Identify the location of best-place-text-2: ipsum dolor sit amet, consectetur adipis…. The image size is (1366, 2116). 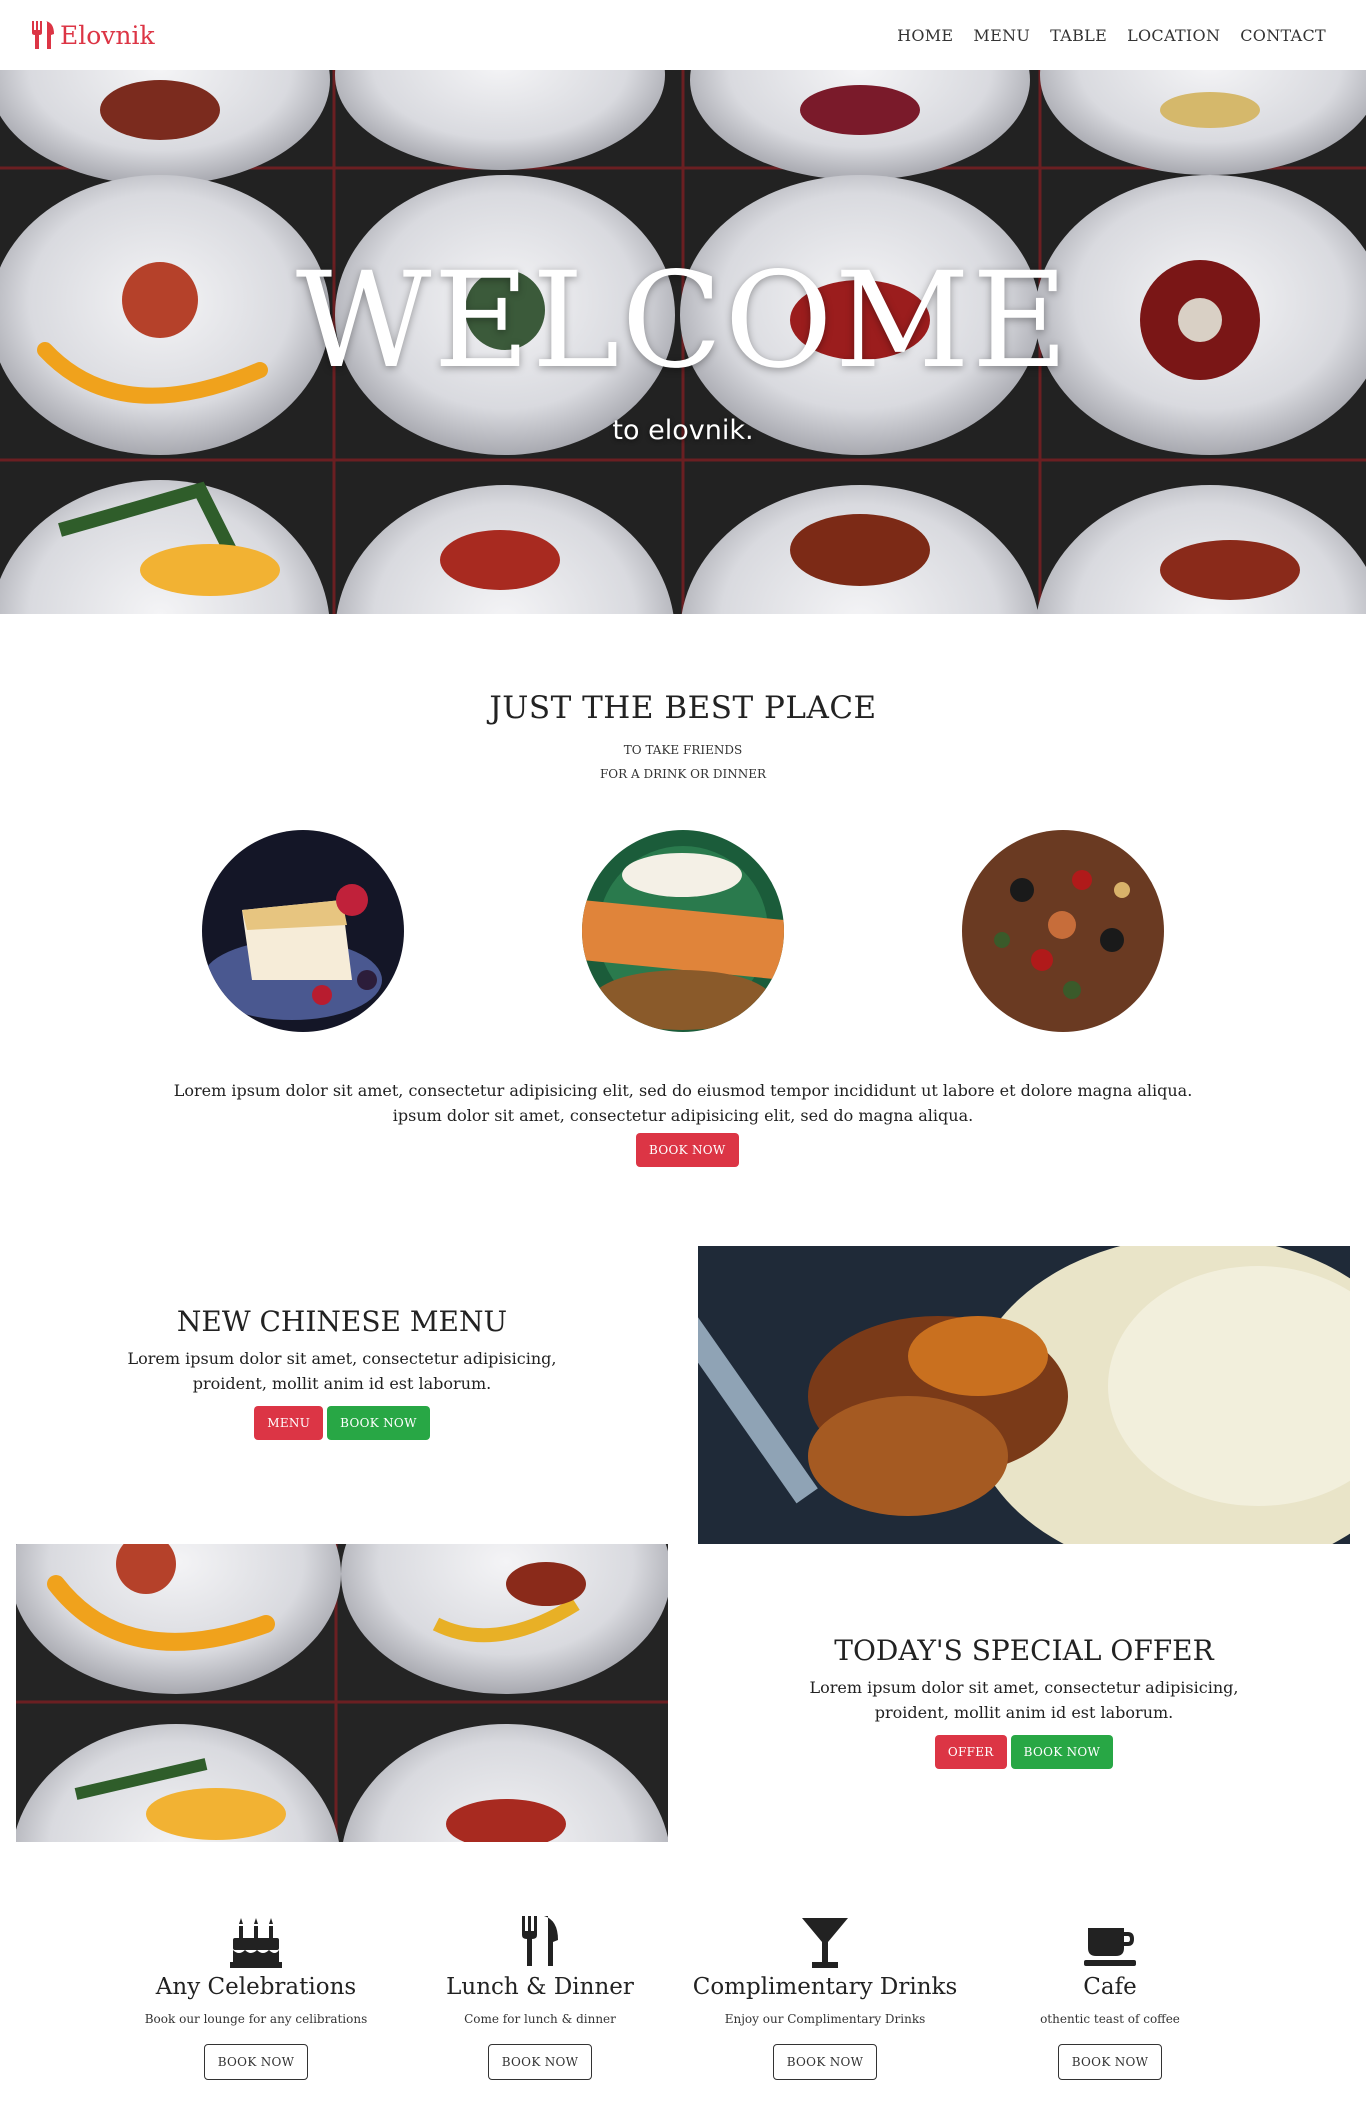
(683, 1115).